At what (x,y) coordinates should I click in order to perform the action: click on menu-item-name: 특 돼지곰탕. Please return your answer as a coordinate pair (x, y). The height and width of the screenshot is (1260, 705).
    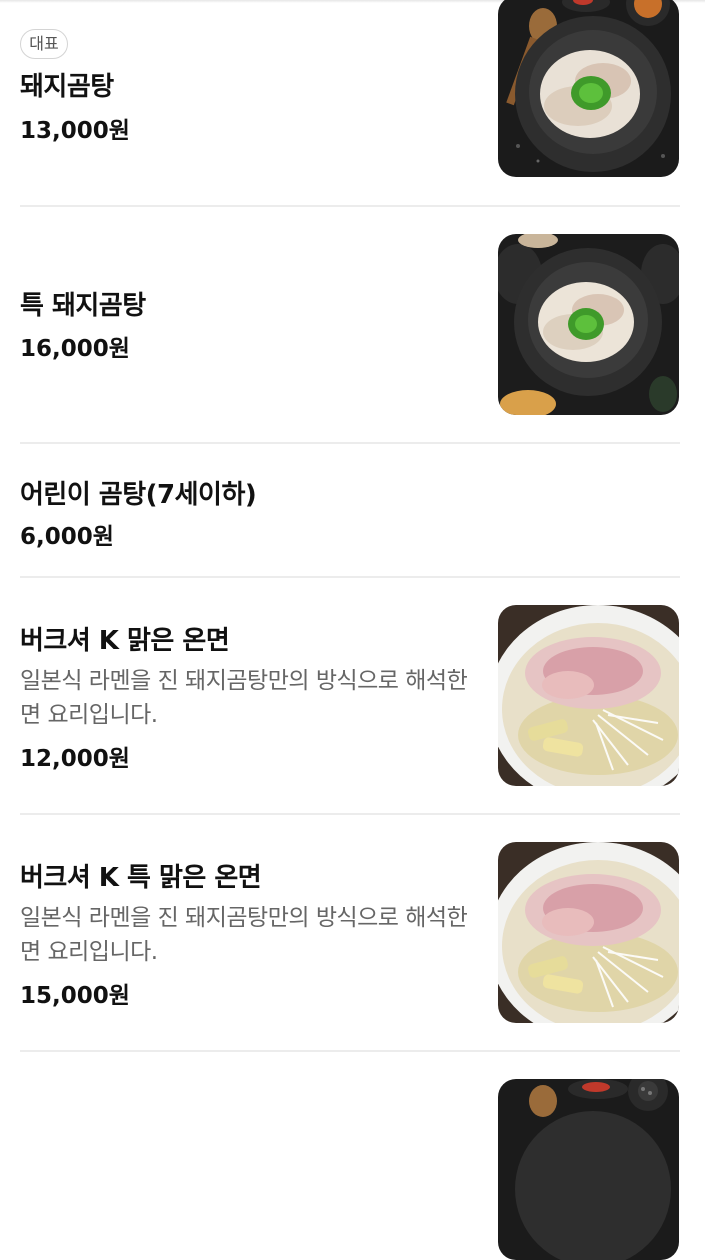
    Looking at the image, I should click on (83, 306).